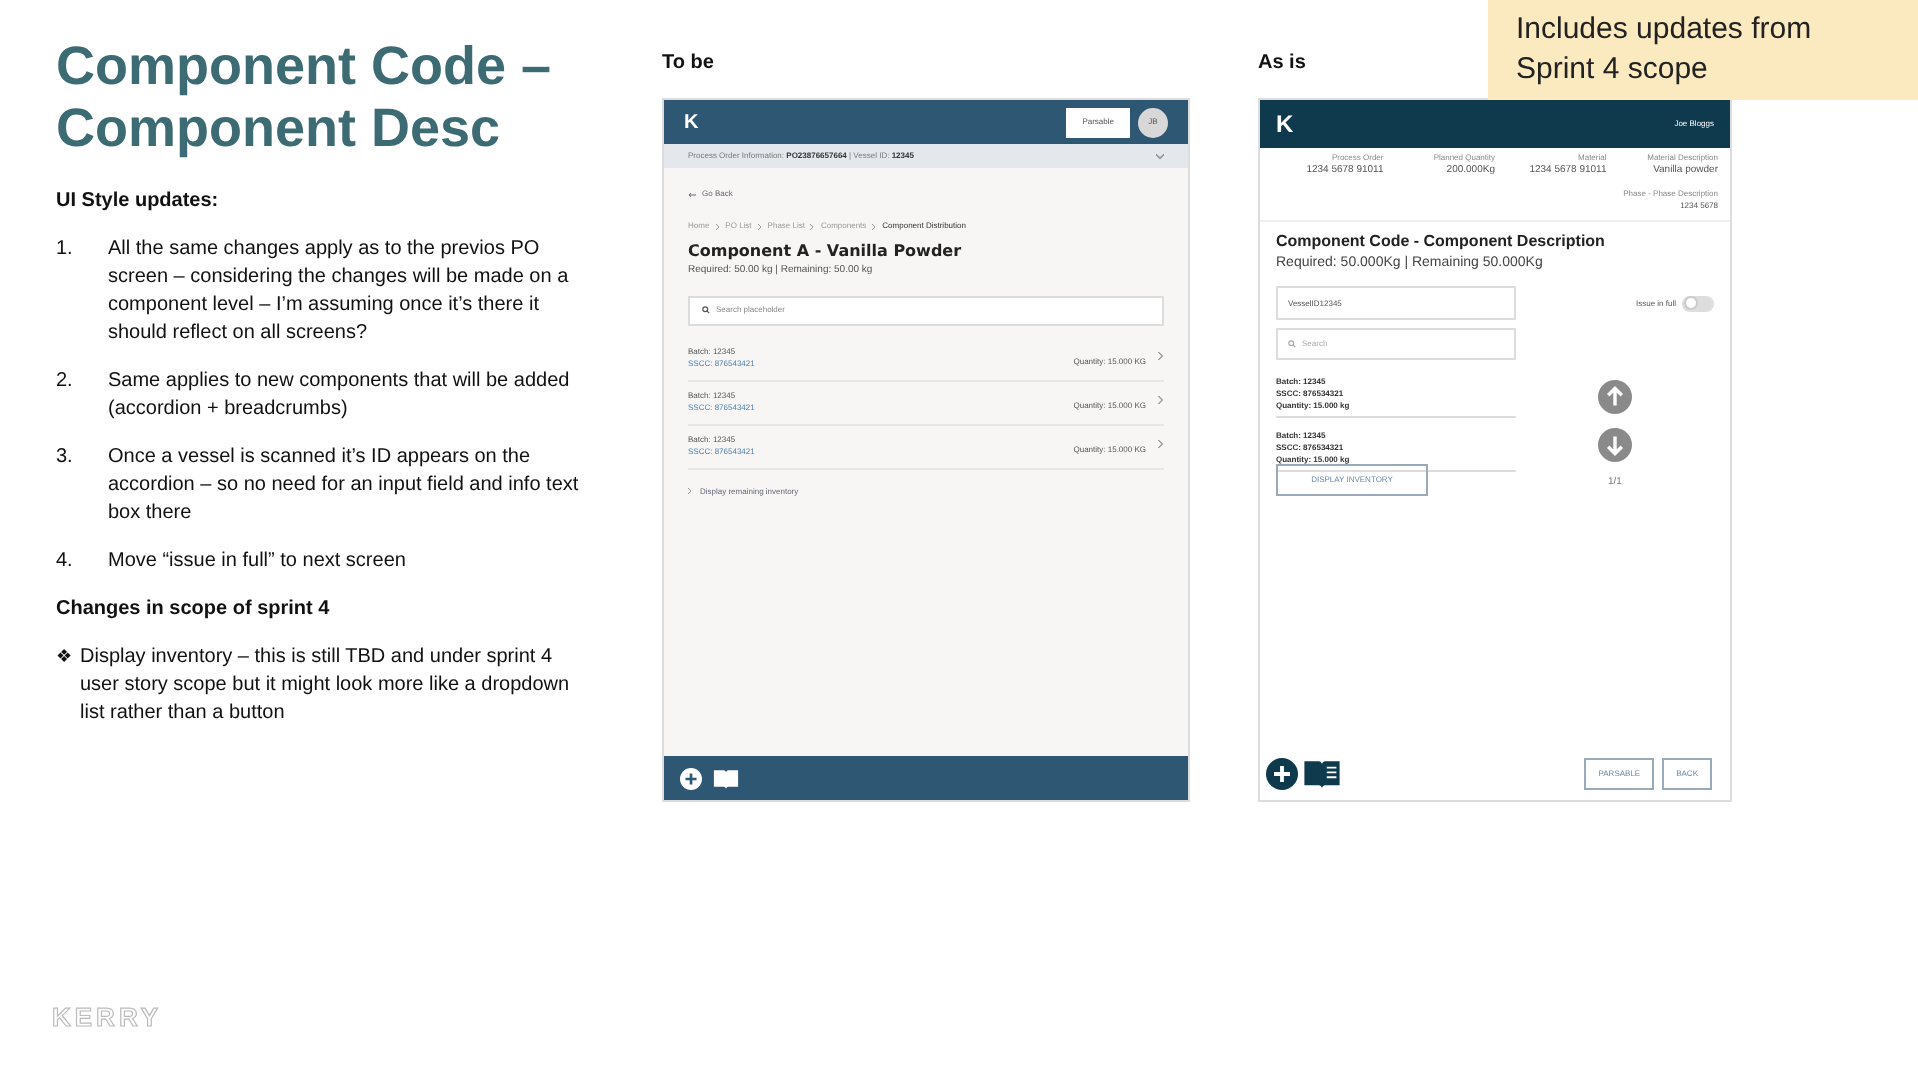 This screenshot has height=1080, width=1918. I want to click on slide-title: Component Code – Component Desc, so click(304, 98).